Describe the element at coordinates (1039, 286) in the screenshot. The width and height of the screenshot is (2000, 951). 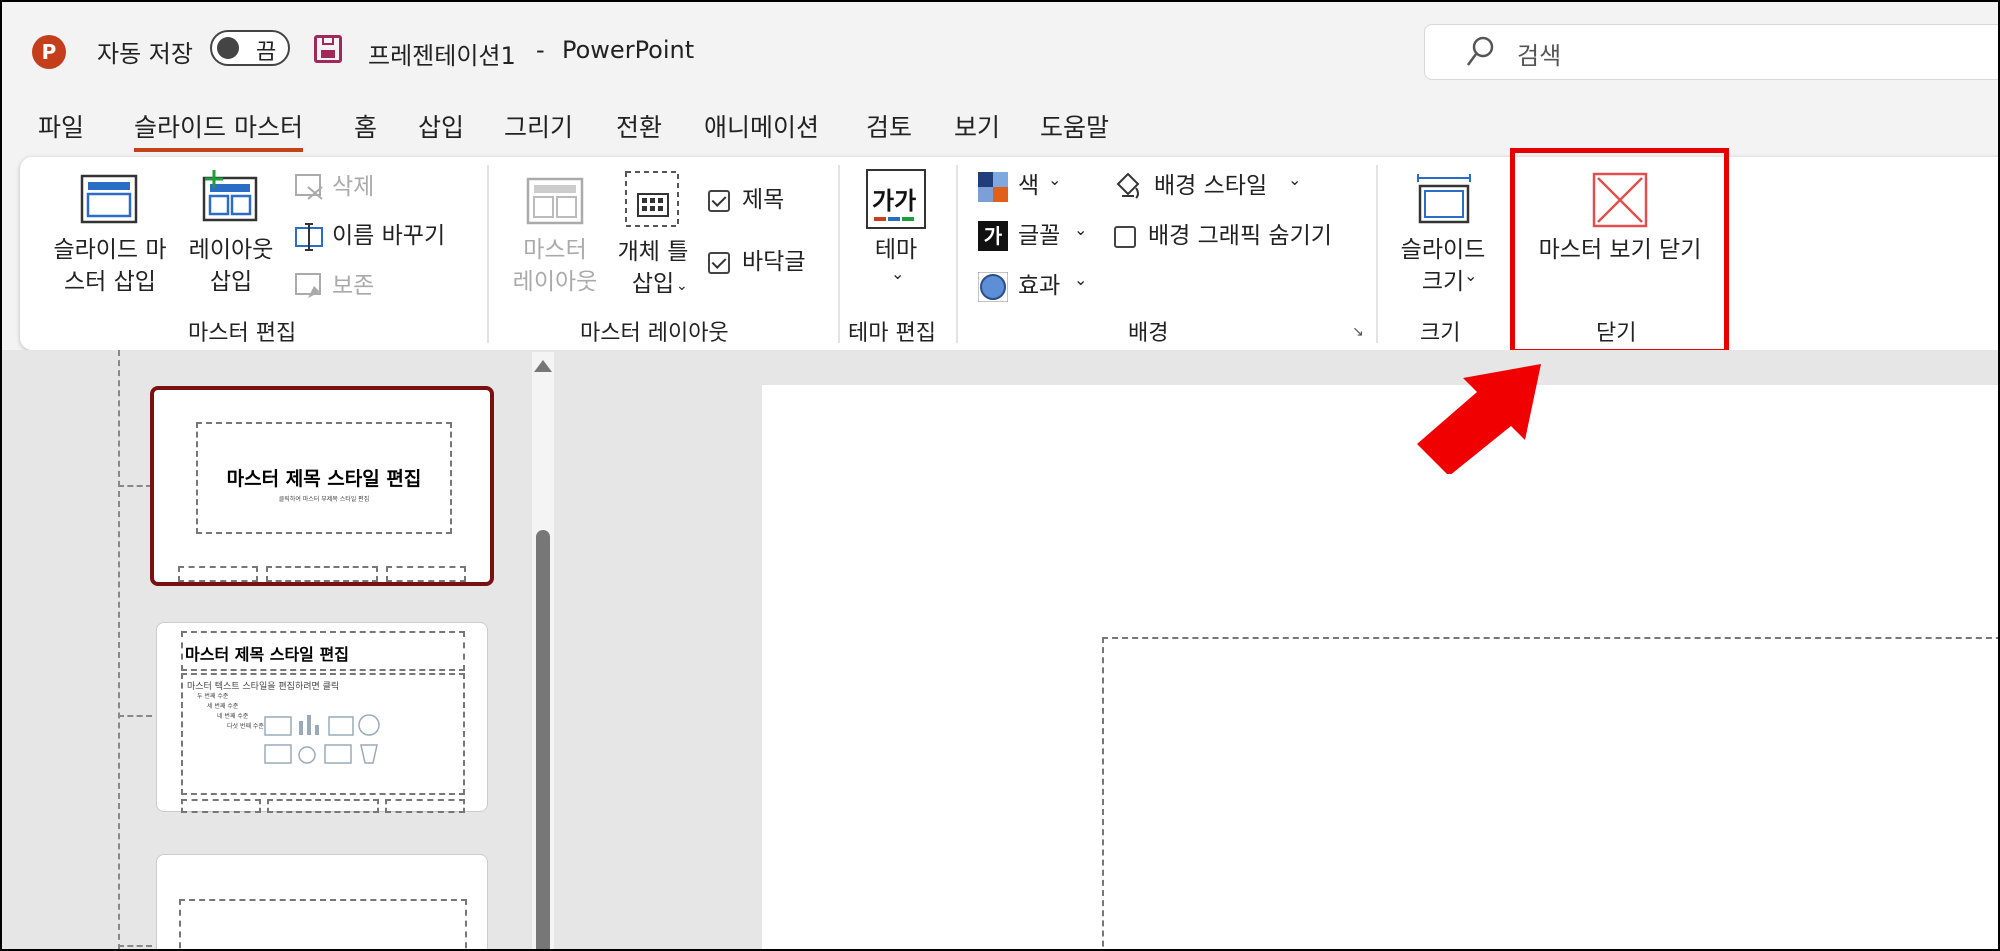
I see `effects-button: 효과` at that location.